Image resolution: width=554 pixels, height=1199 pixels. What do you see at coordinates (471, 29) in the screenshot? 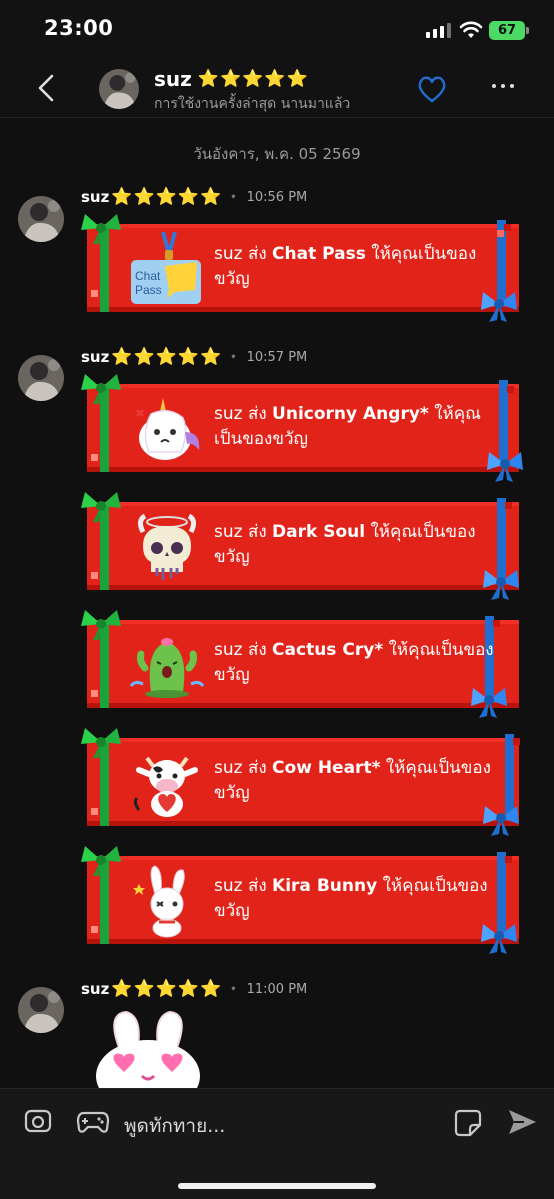
I see `wifi-icon` at bounding box center [471, 29].